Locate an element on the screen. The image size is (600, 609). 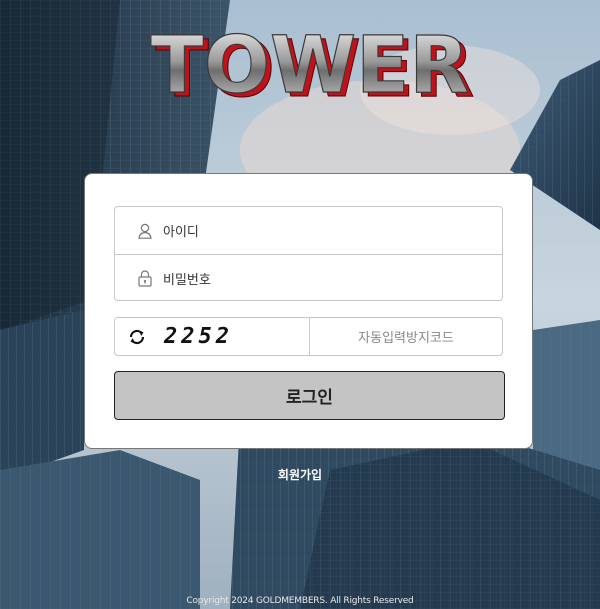
username-placeholder: 아이디 is located at coordinates (181, 232).